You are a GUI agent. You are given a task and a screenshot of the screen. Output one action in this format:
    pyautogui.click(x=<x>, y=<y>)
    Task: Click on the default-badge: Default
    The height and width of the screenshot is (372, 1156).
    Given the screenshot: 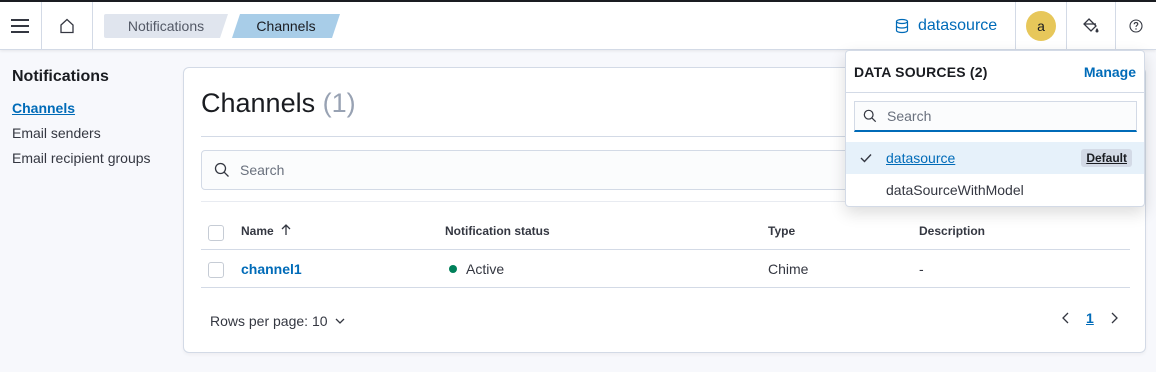 What is the action you would take?
    pyautogui.click(x=1106, y=158)
    